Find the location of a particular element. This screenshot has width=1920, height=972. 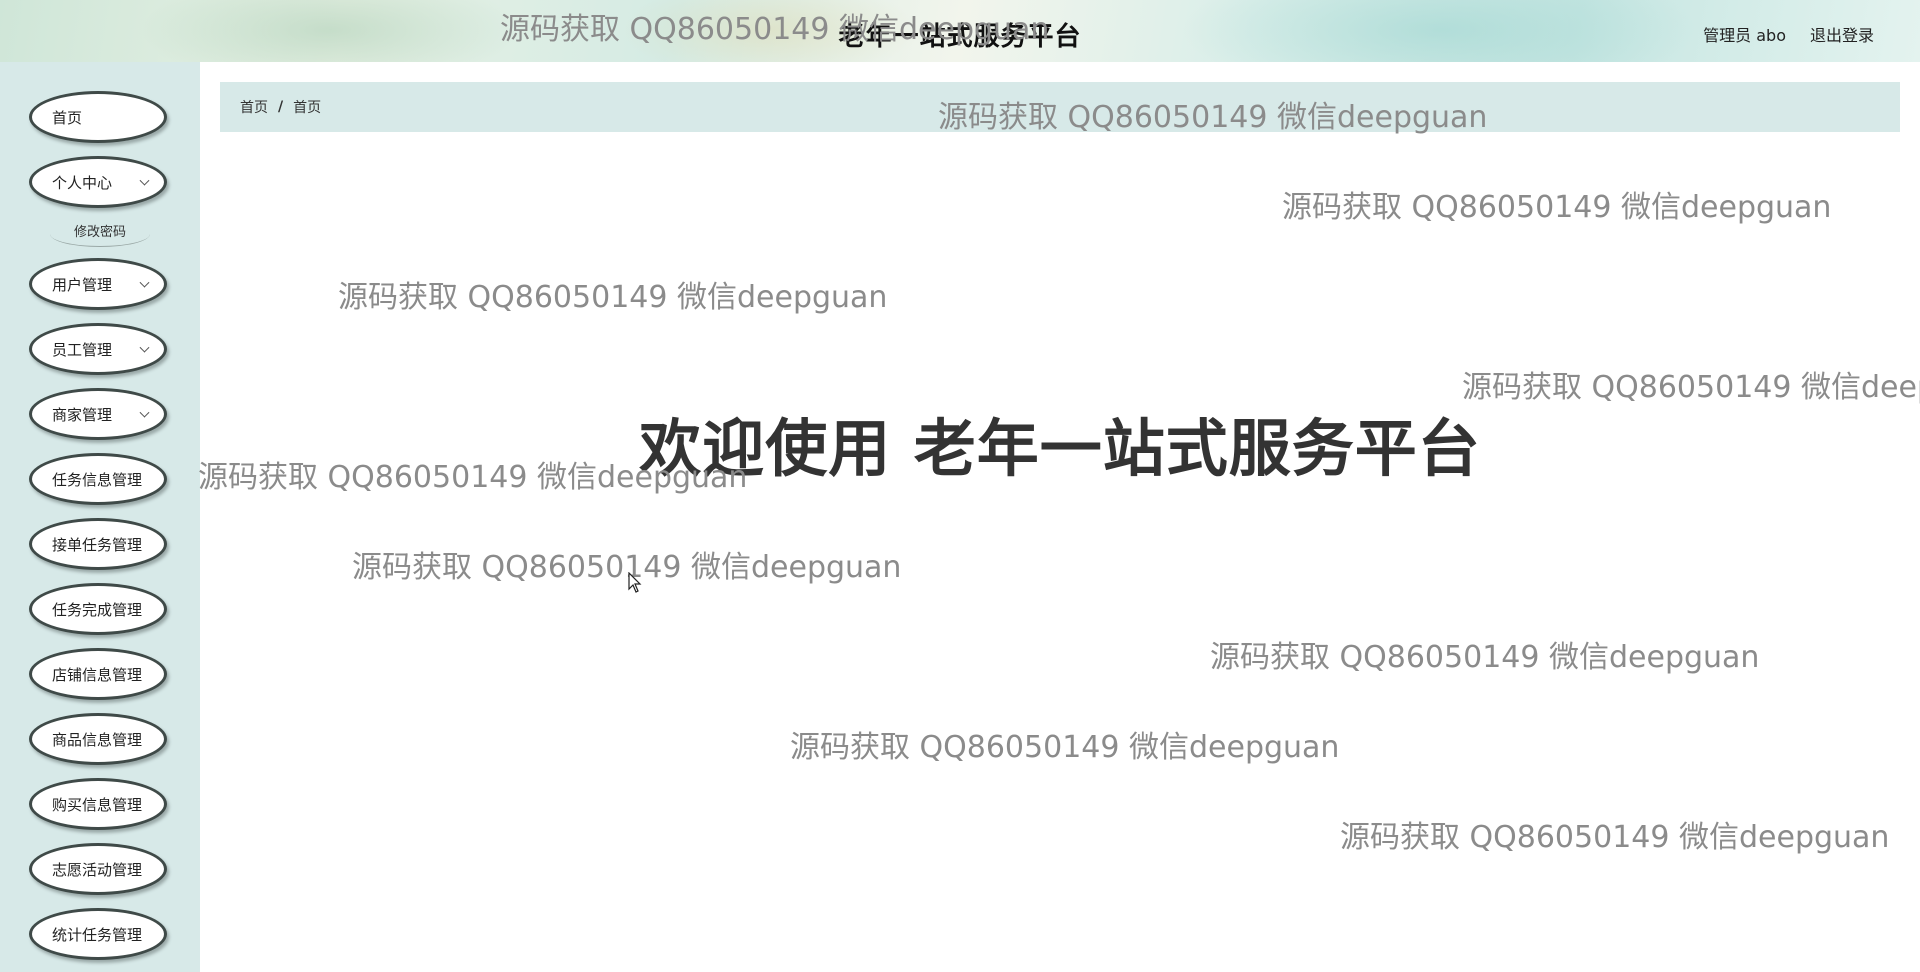

sidebar-item-label: 购买信息管理 is located at coordinates (97, 804).